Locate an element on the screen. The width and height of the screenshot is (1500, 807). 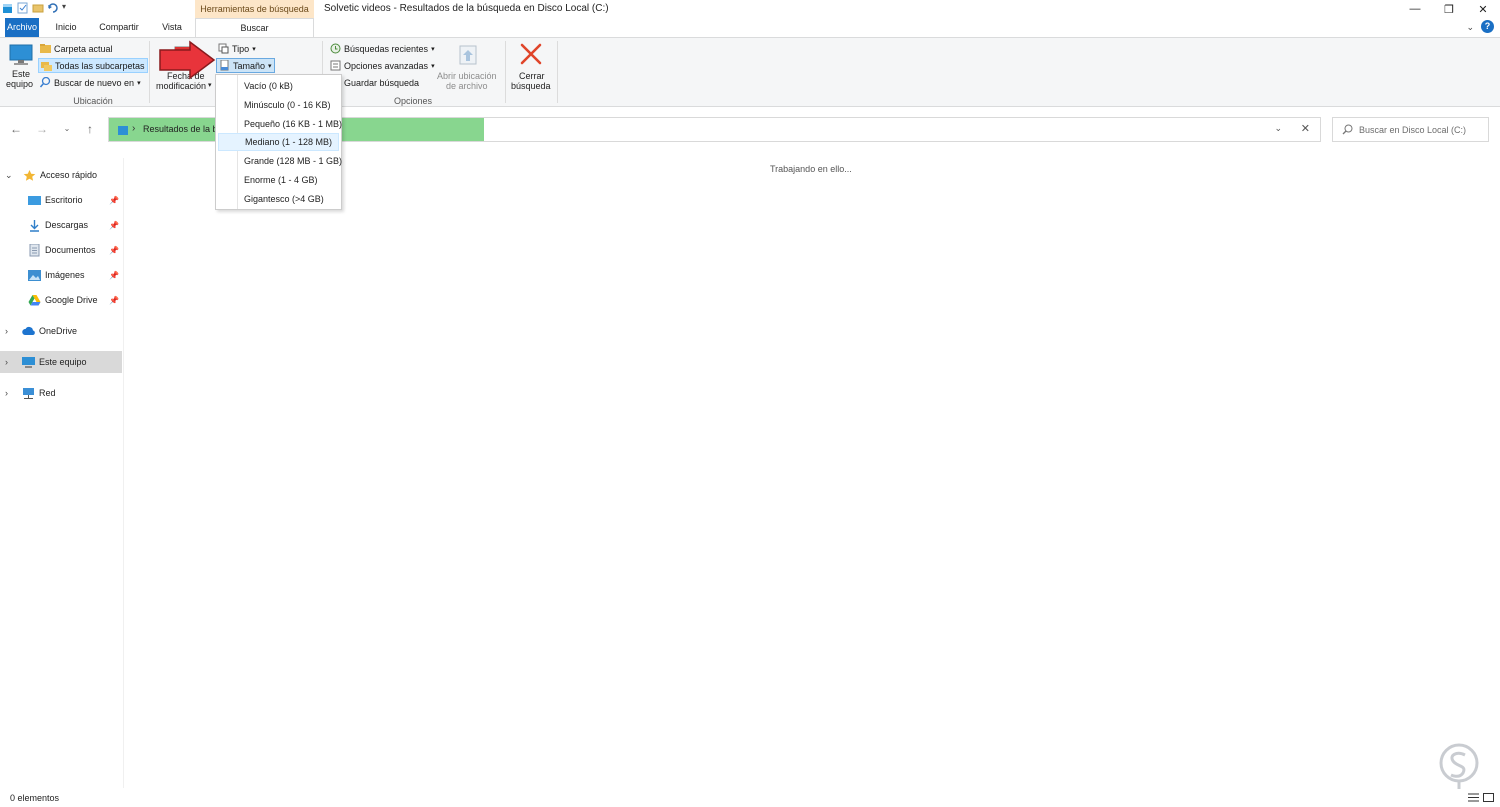
cerrar-label-1: Cerrar is located at coordinates (532, 76).